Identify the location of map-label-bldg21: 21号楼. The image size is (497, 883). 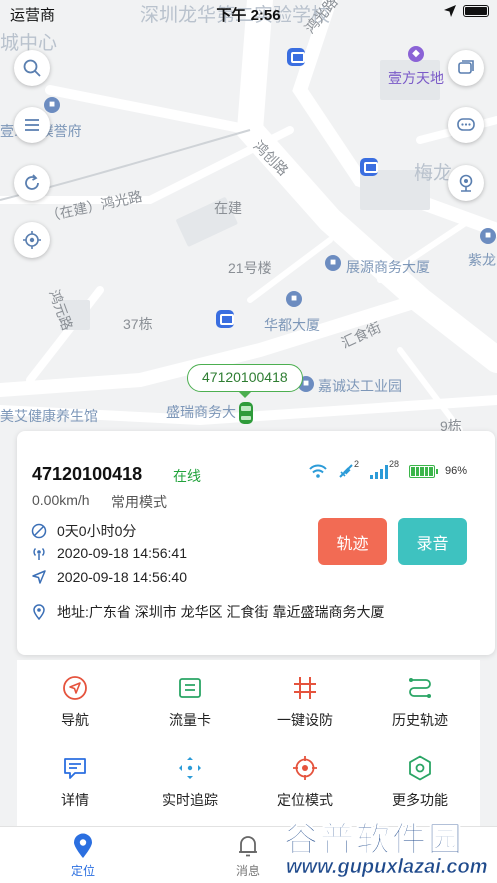
(250, 268).